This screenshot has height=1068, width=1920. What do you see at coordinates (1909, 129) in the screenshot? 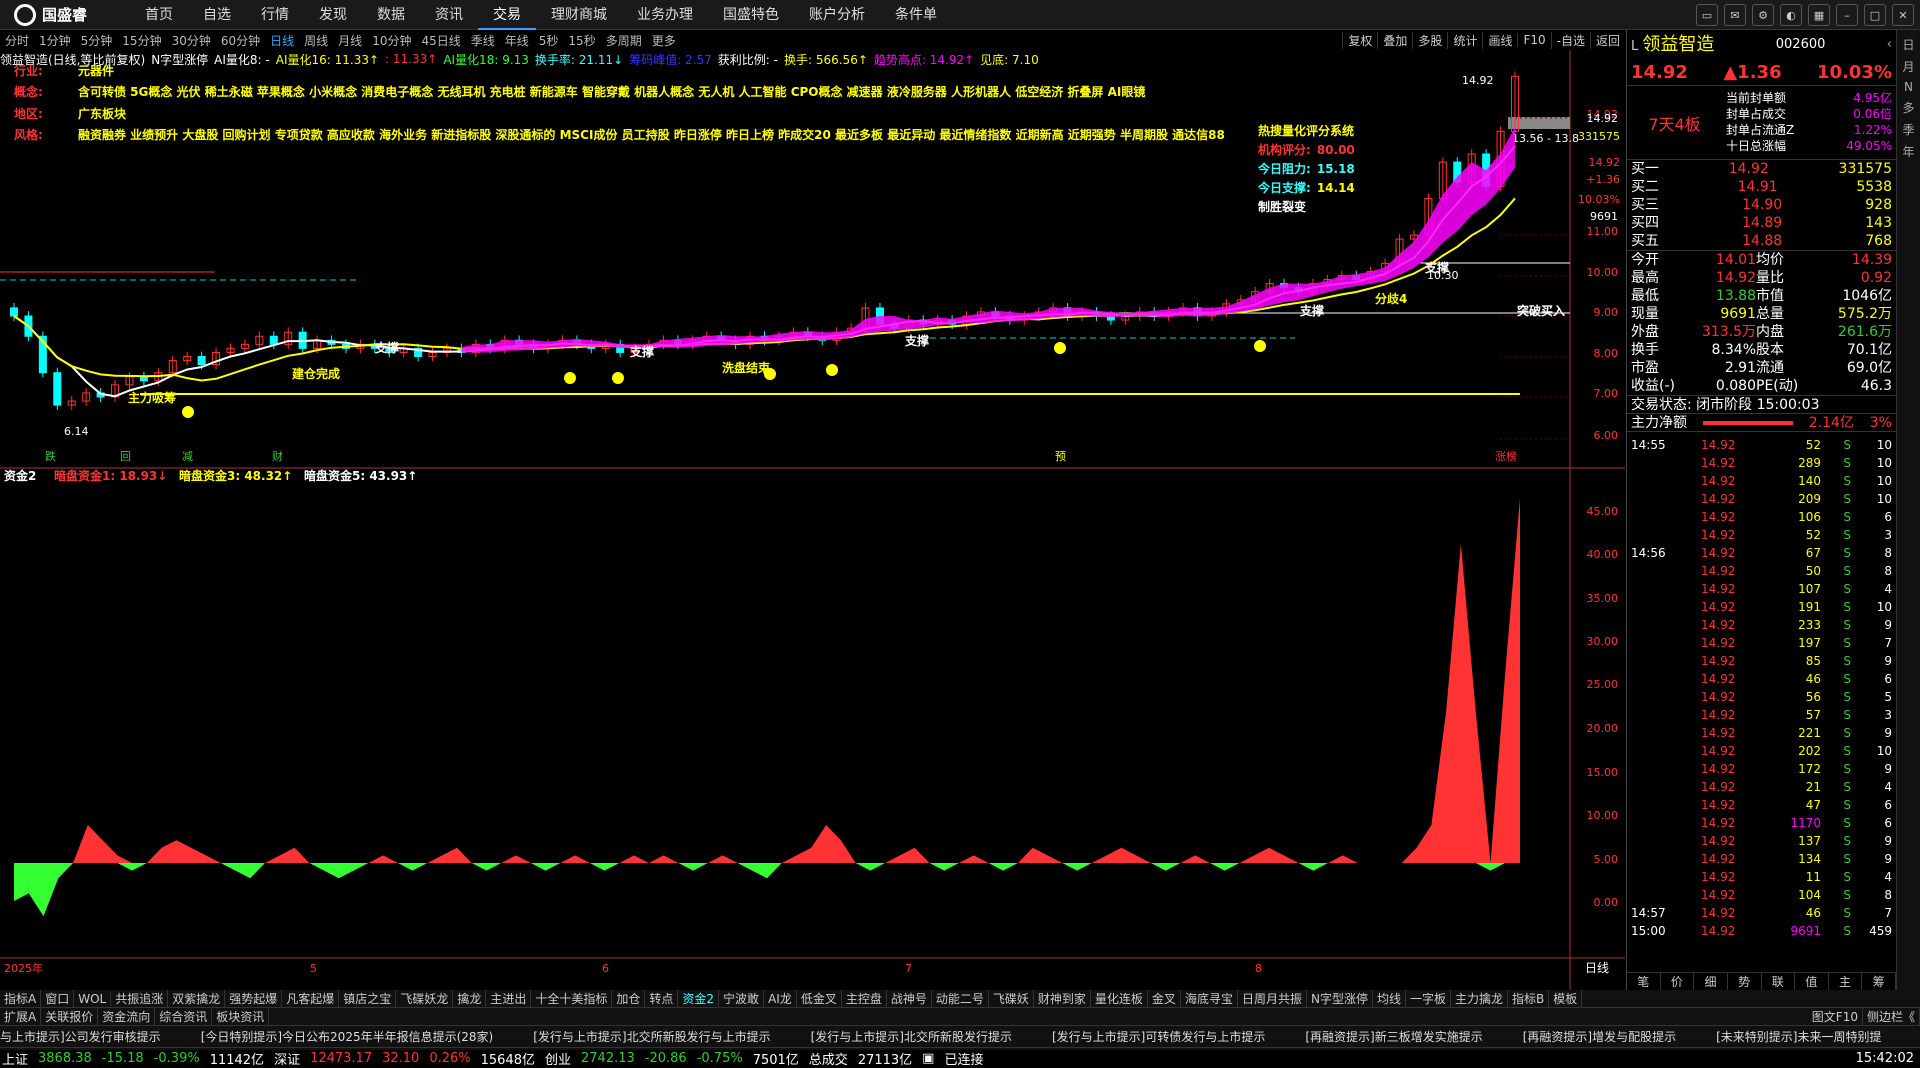
I see `side-tab: 季` at bounding box center [1909, 129].